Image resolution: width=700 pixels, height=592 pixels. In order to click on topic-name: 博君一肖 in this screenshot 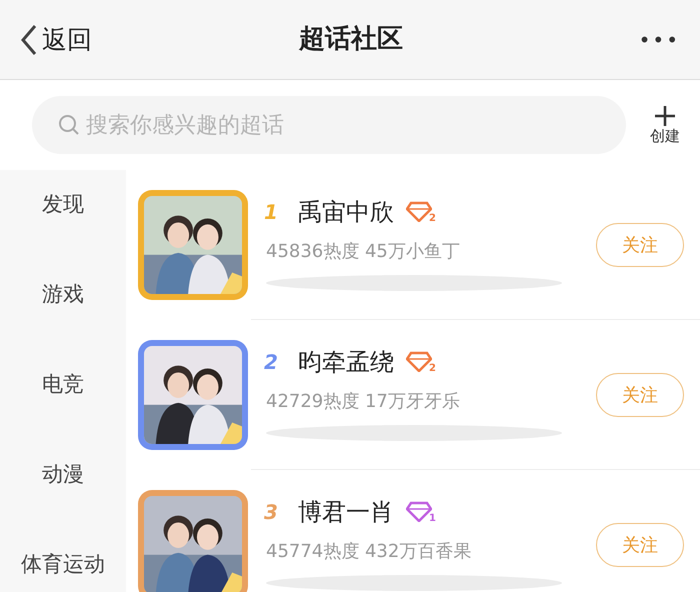, I will do `click(346, 512)`.